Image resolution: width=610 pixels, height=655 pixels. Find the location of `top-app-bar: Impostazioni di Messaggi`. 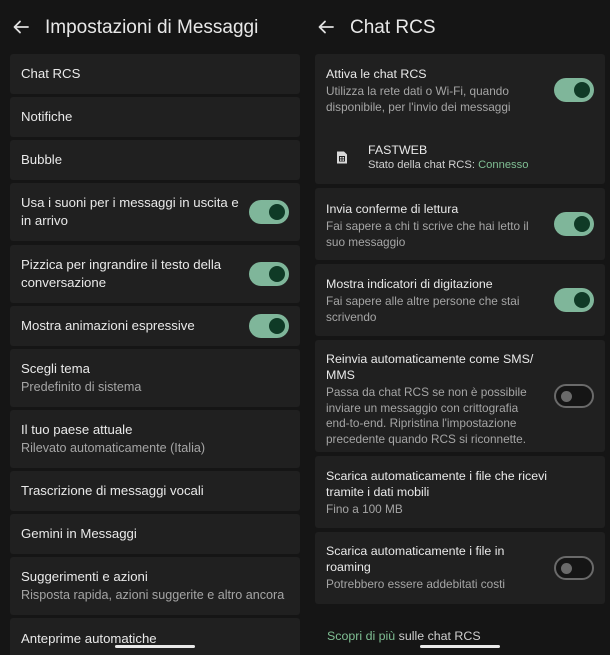

top-app-bar: Impostazioni di Messaggi is located at coordinates (152, 28).